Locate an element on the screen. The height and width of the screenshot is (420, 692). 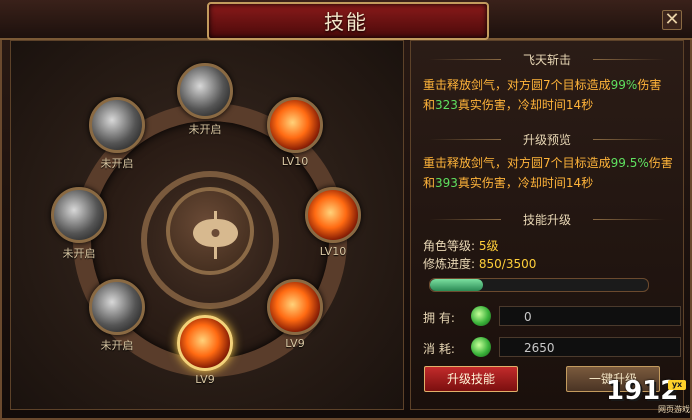
desc-dmg: 323 is located at coordinates (446, 105).